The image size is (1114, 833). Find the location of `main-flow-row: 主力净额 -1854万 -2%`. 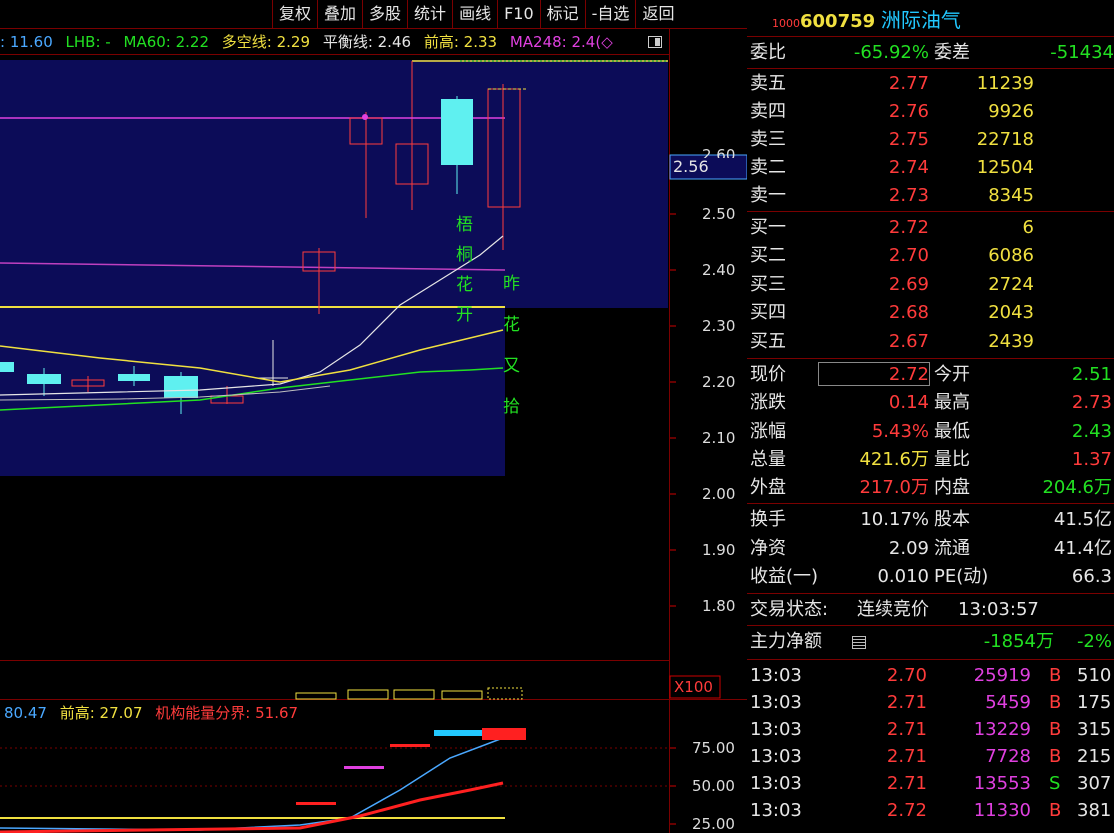

main-flow-row: 主力净额 -1854万 -2% is located at coordinates (930, 642).